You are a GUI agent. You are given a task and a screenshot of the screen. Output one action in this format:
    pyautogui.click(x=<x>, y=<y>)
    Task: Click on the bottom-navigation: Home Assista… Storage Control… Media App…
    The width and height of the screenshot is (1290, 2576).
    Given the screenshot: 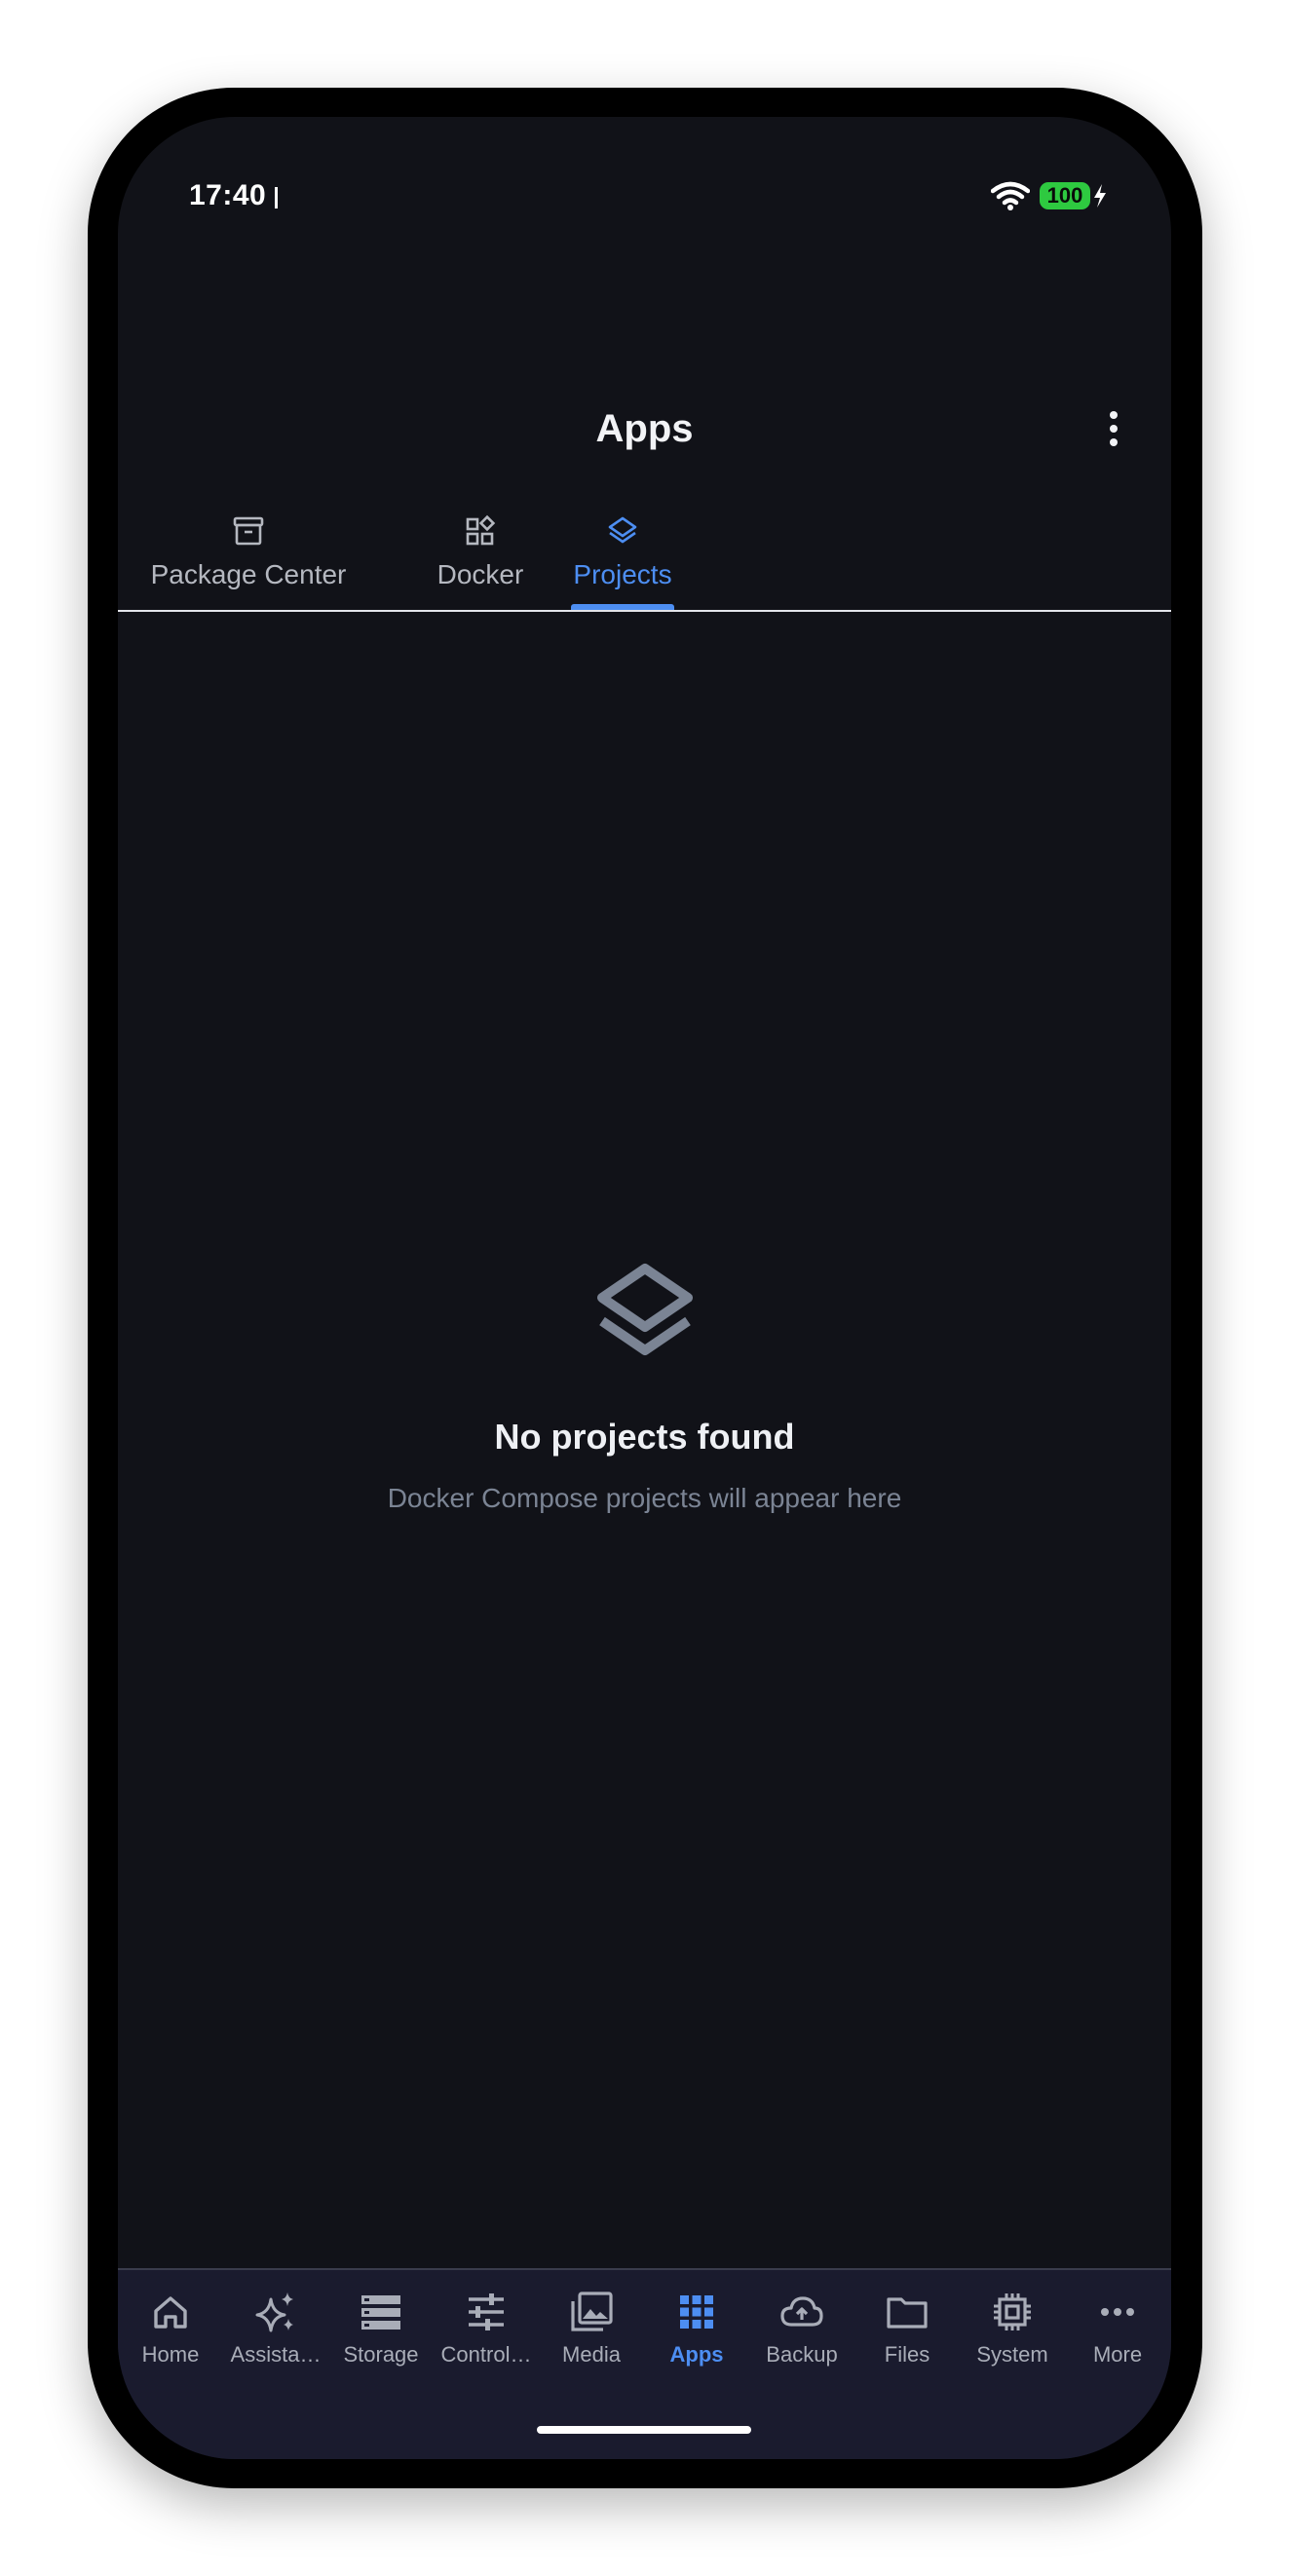 What is the action you would take?
    pyautogui.click(x=644, y=2363)
    